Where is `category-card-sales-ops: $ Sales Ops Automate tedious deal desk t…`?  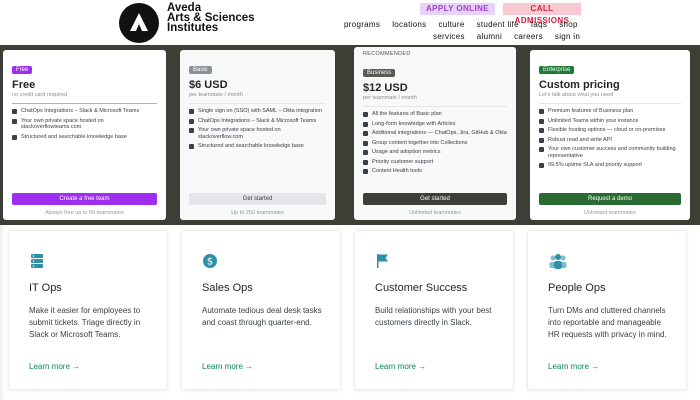
category-card-sales-ops: $ Sales Ops Automate tedious deal desk t… is located at coordinates (261, 310).